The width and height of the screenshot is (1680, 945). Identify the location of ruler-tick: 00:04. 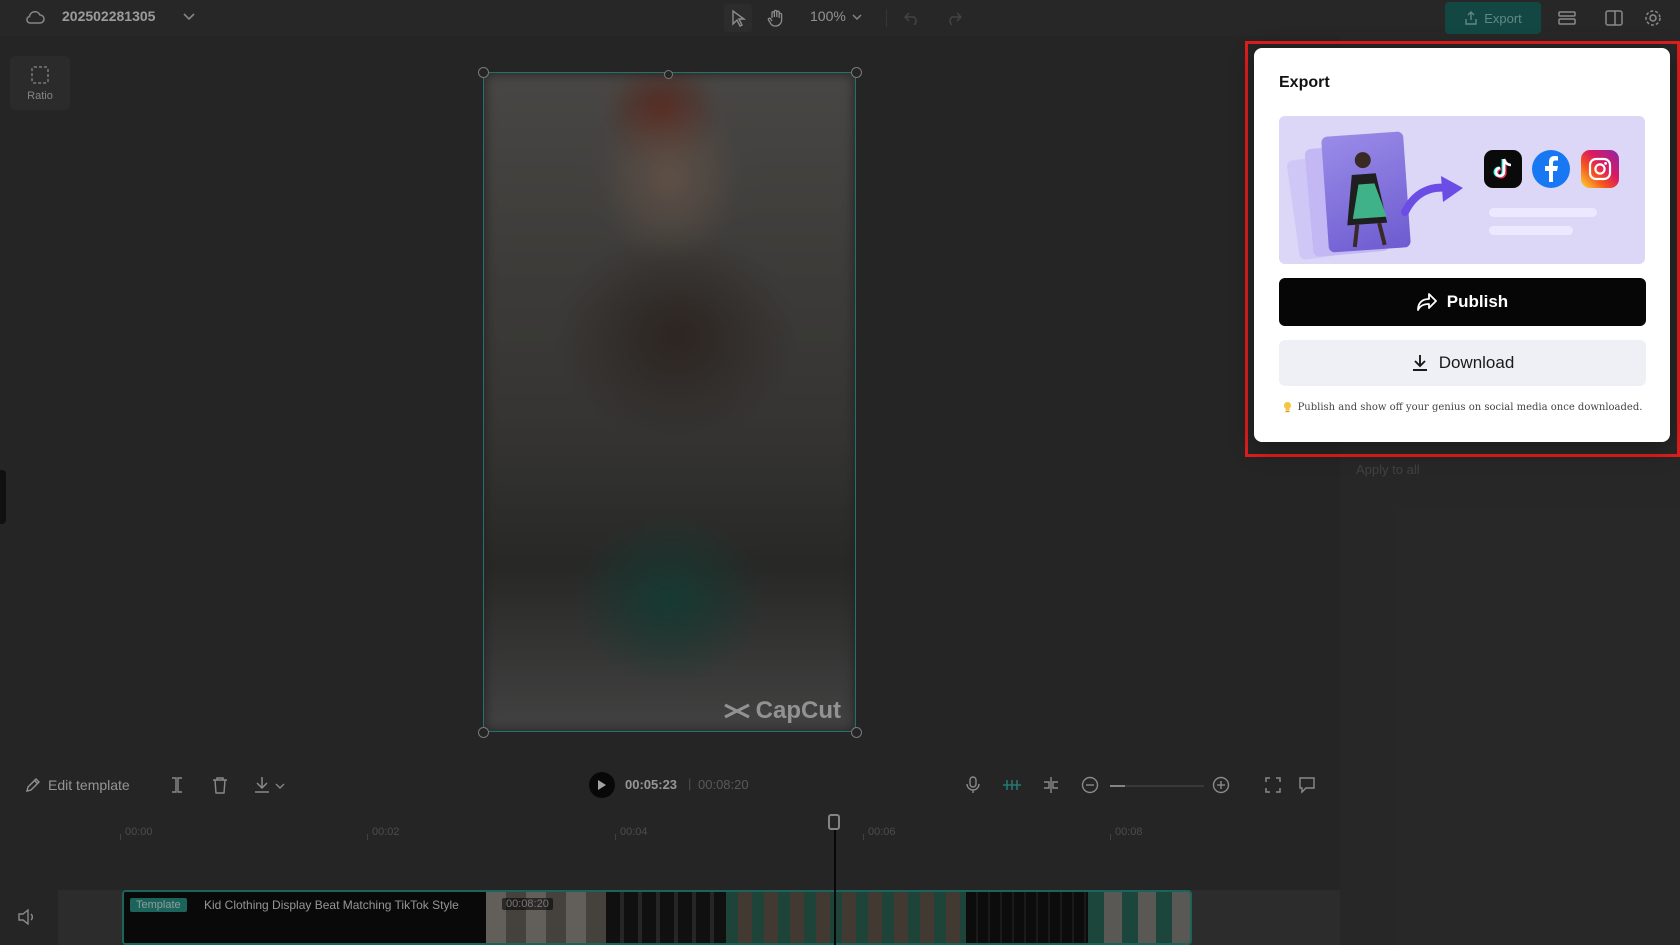
(634, 832).